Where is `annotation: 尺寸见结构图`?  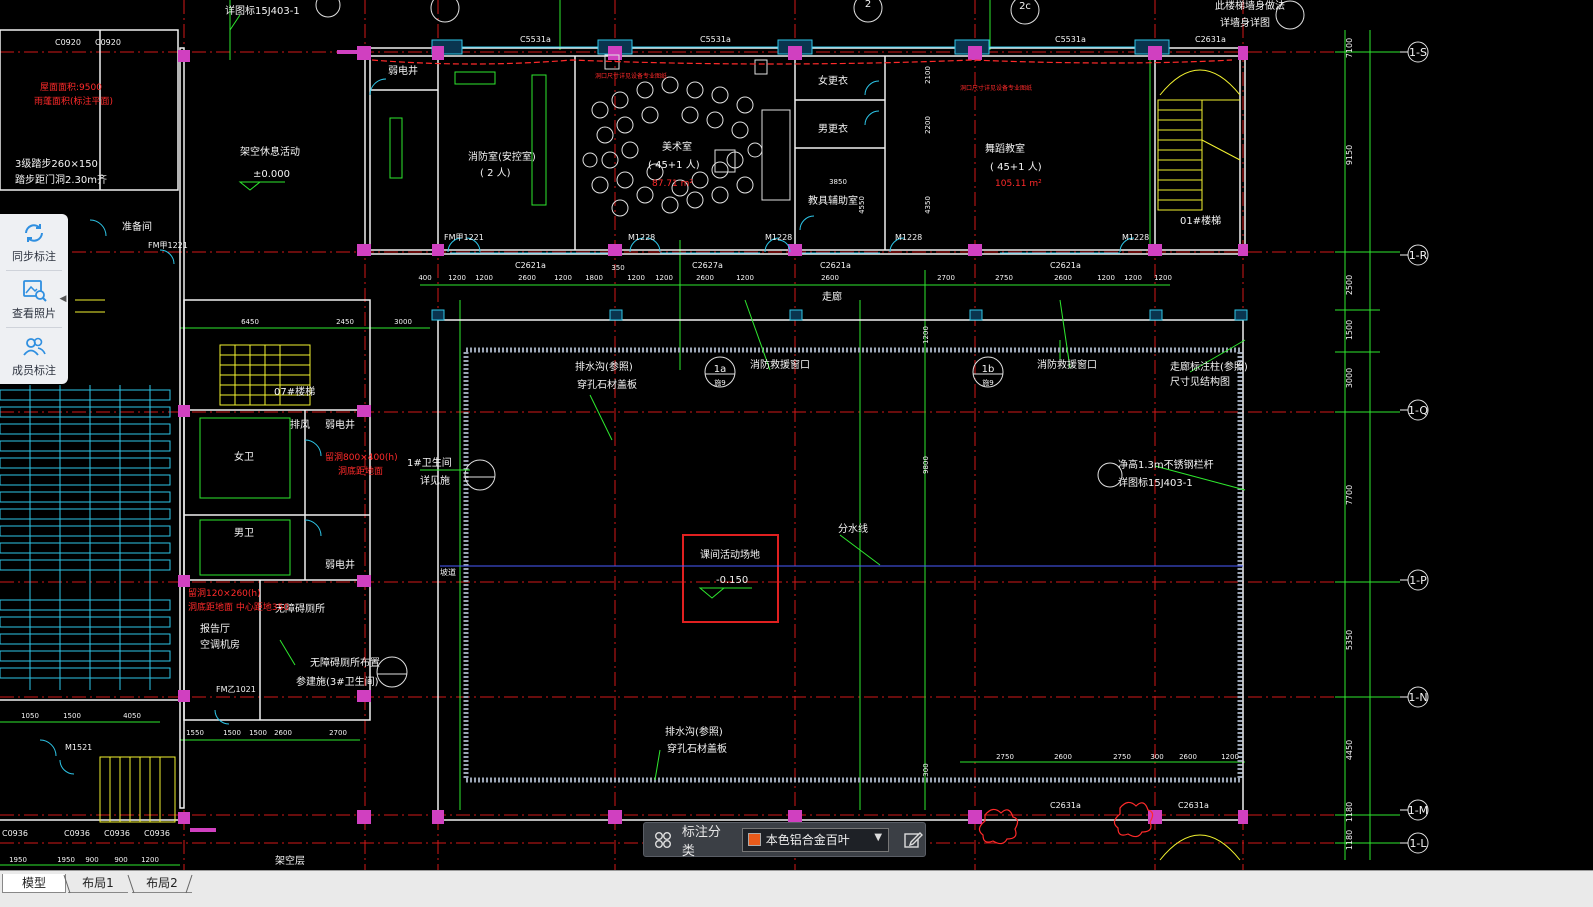 annotation: 尺寸见结构图 is located at coordinates (1200, 381).